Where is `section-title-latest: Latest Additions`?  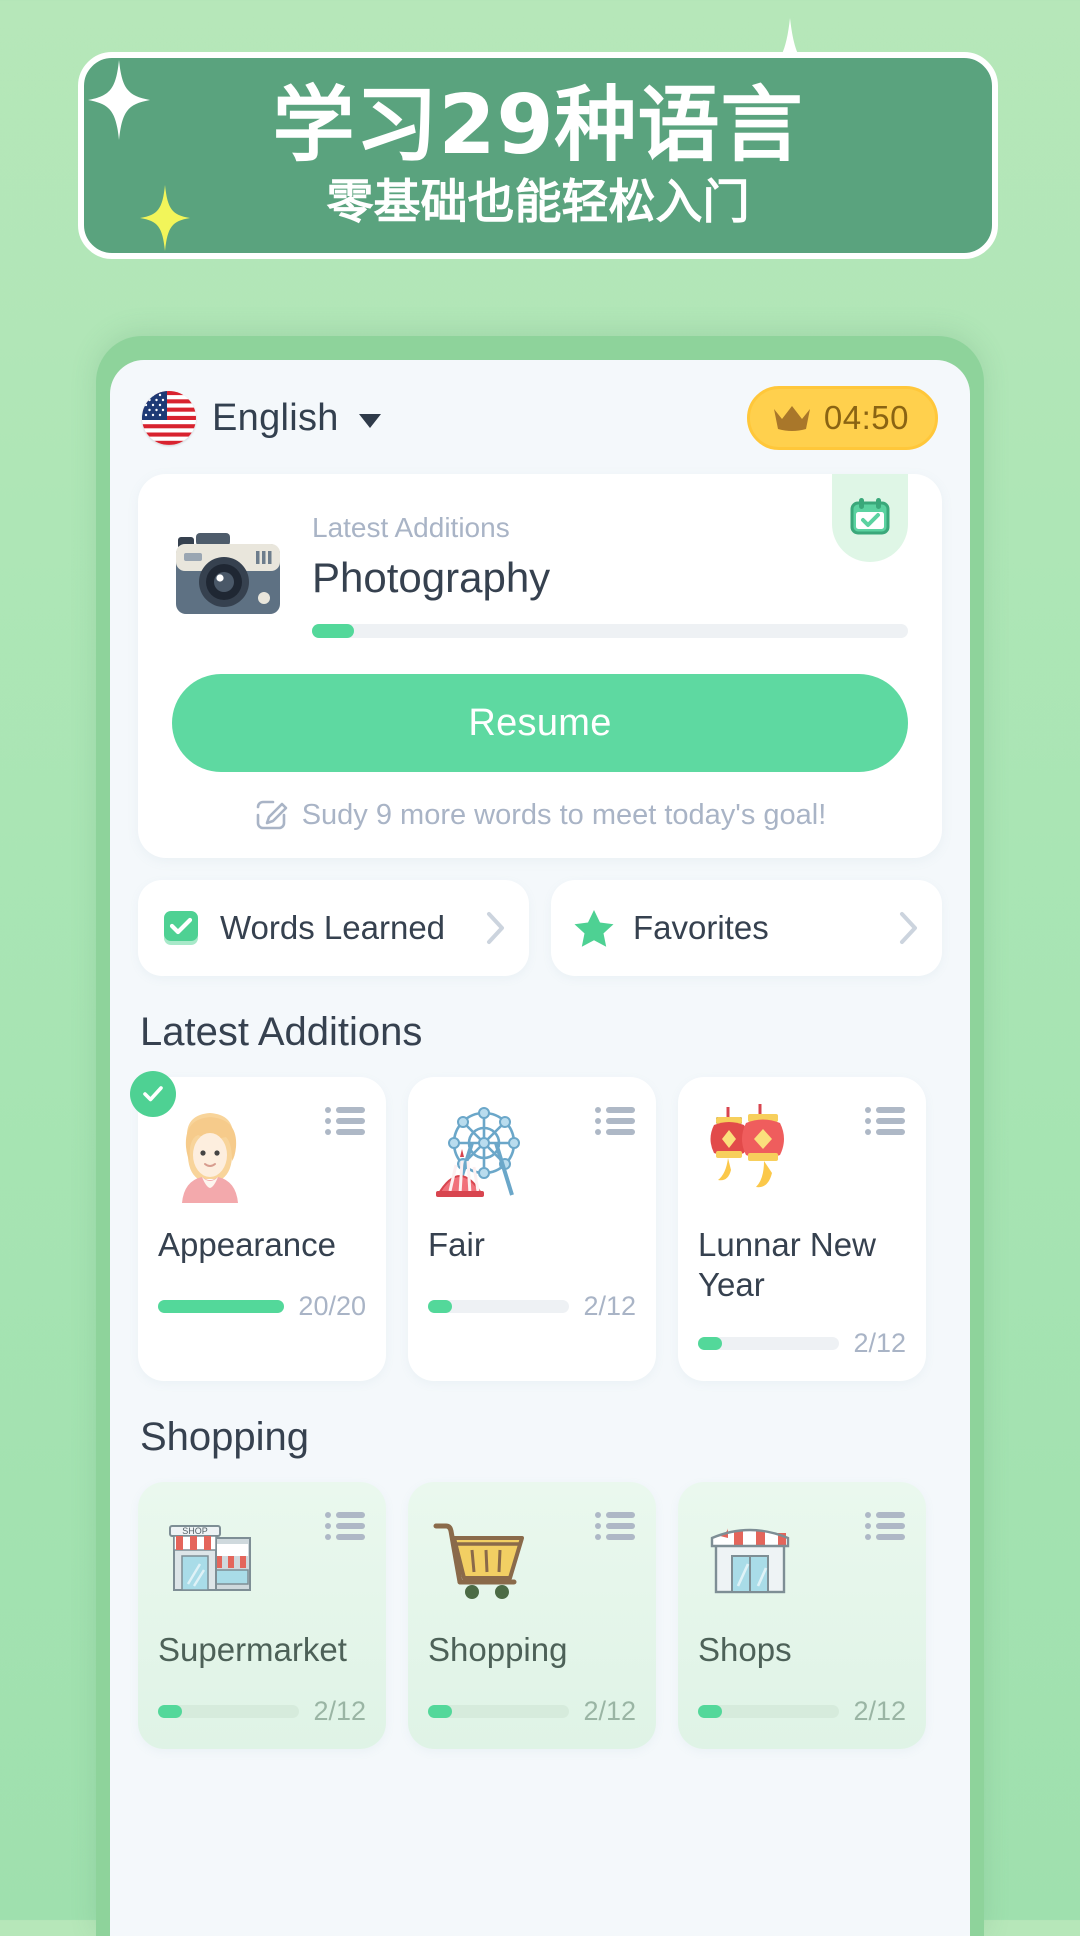
section-title-latest: Latest Additions is located at coordinates (281, 1032).